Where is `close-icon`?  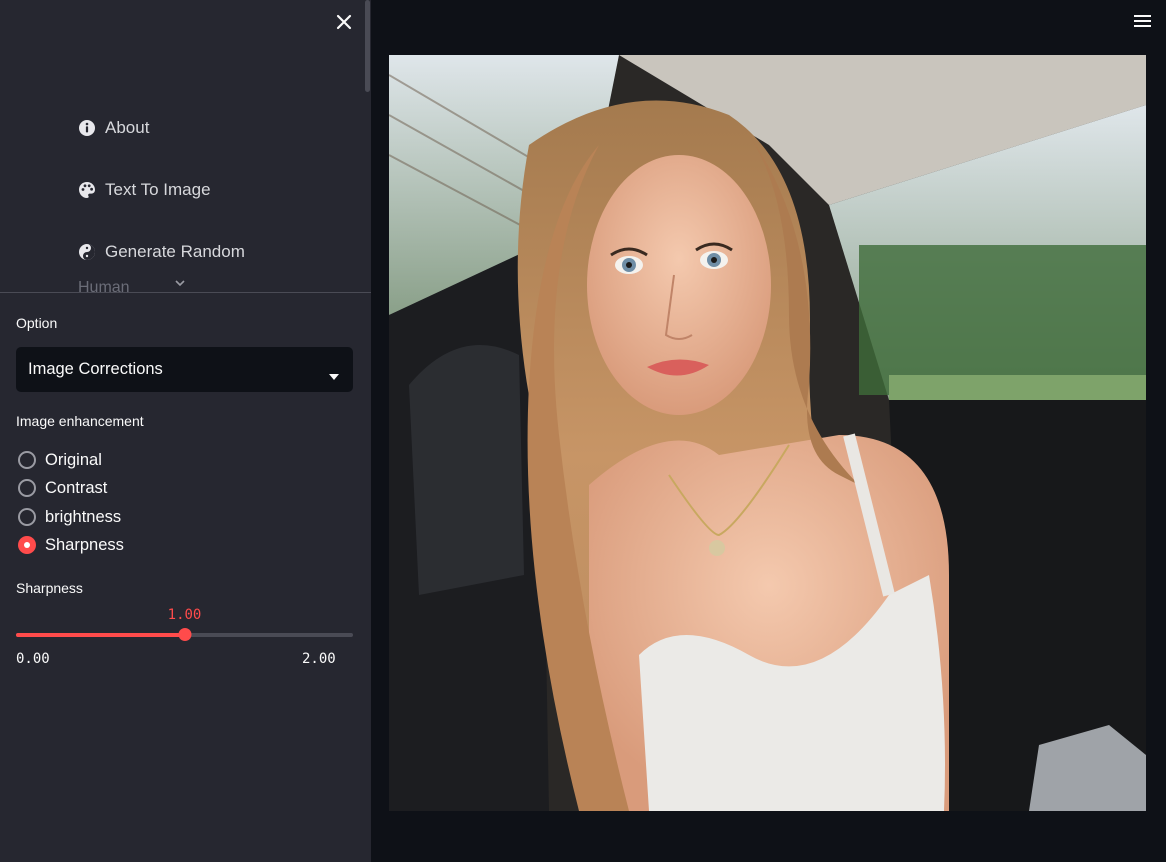 close-icon is located at coordinates (344, 22).